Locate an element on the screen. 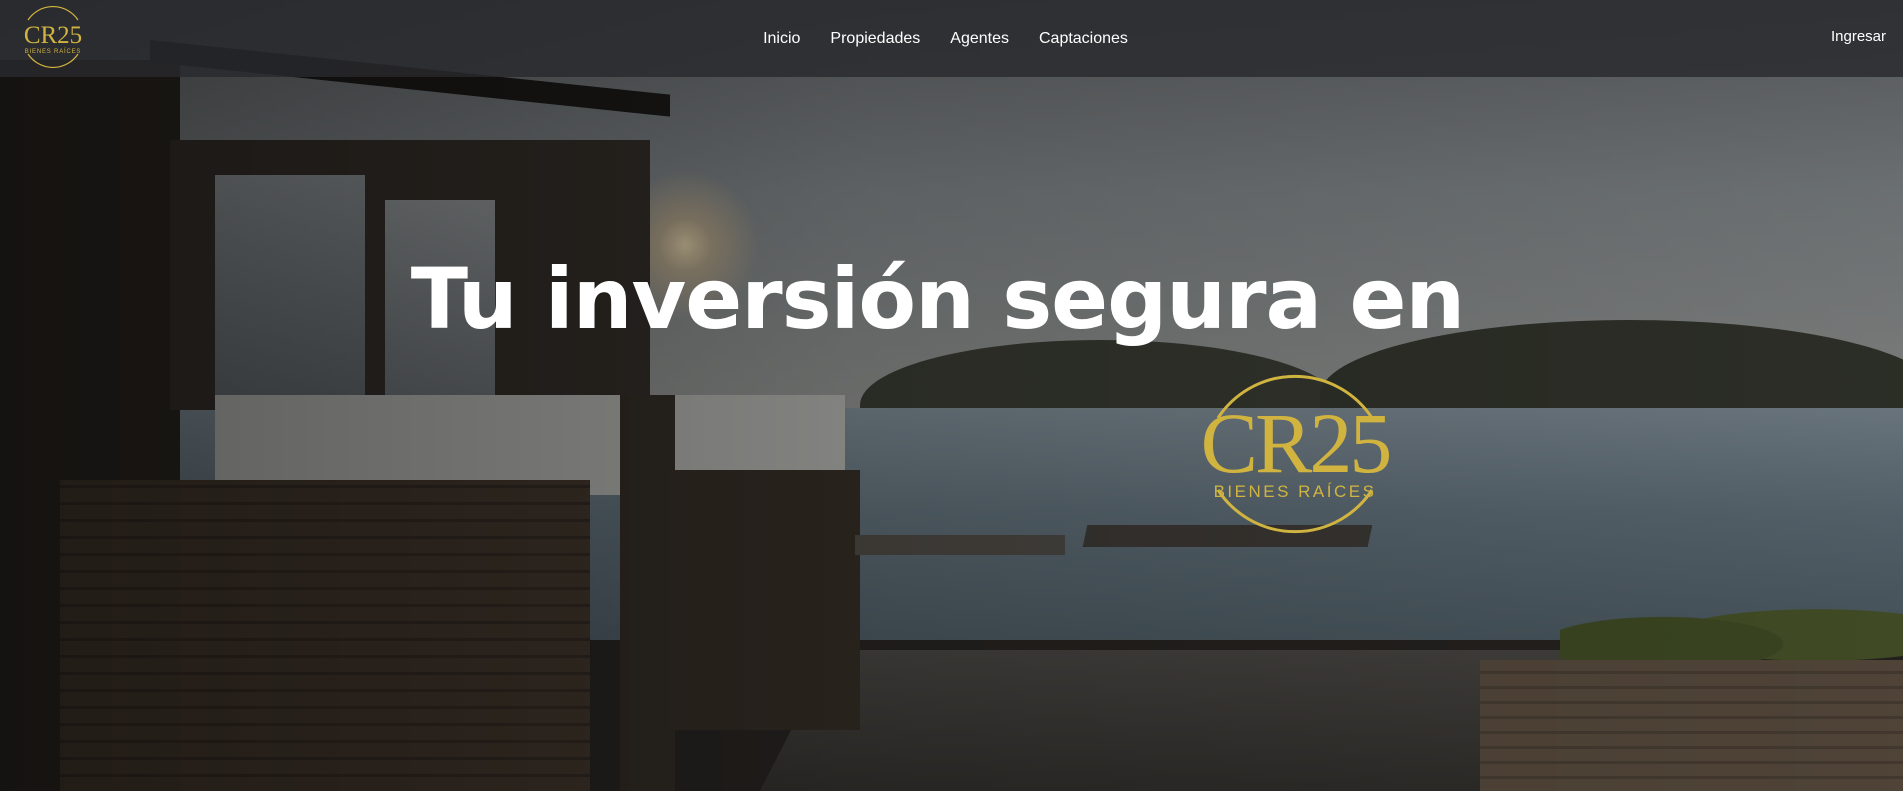  hero-title: Tu inversión segura en is located at coordinates (937, 299).